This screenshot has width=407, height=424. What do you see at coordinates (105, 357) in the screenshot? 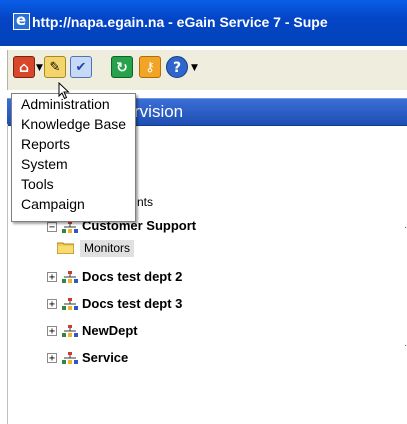
I see `tree-item-service: Service` at bounding box center [105, 357].